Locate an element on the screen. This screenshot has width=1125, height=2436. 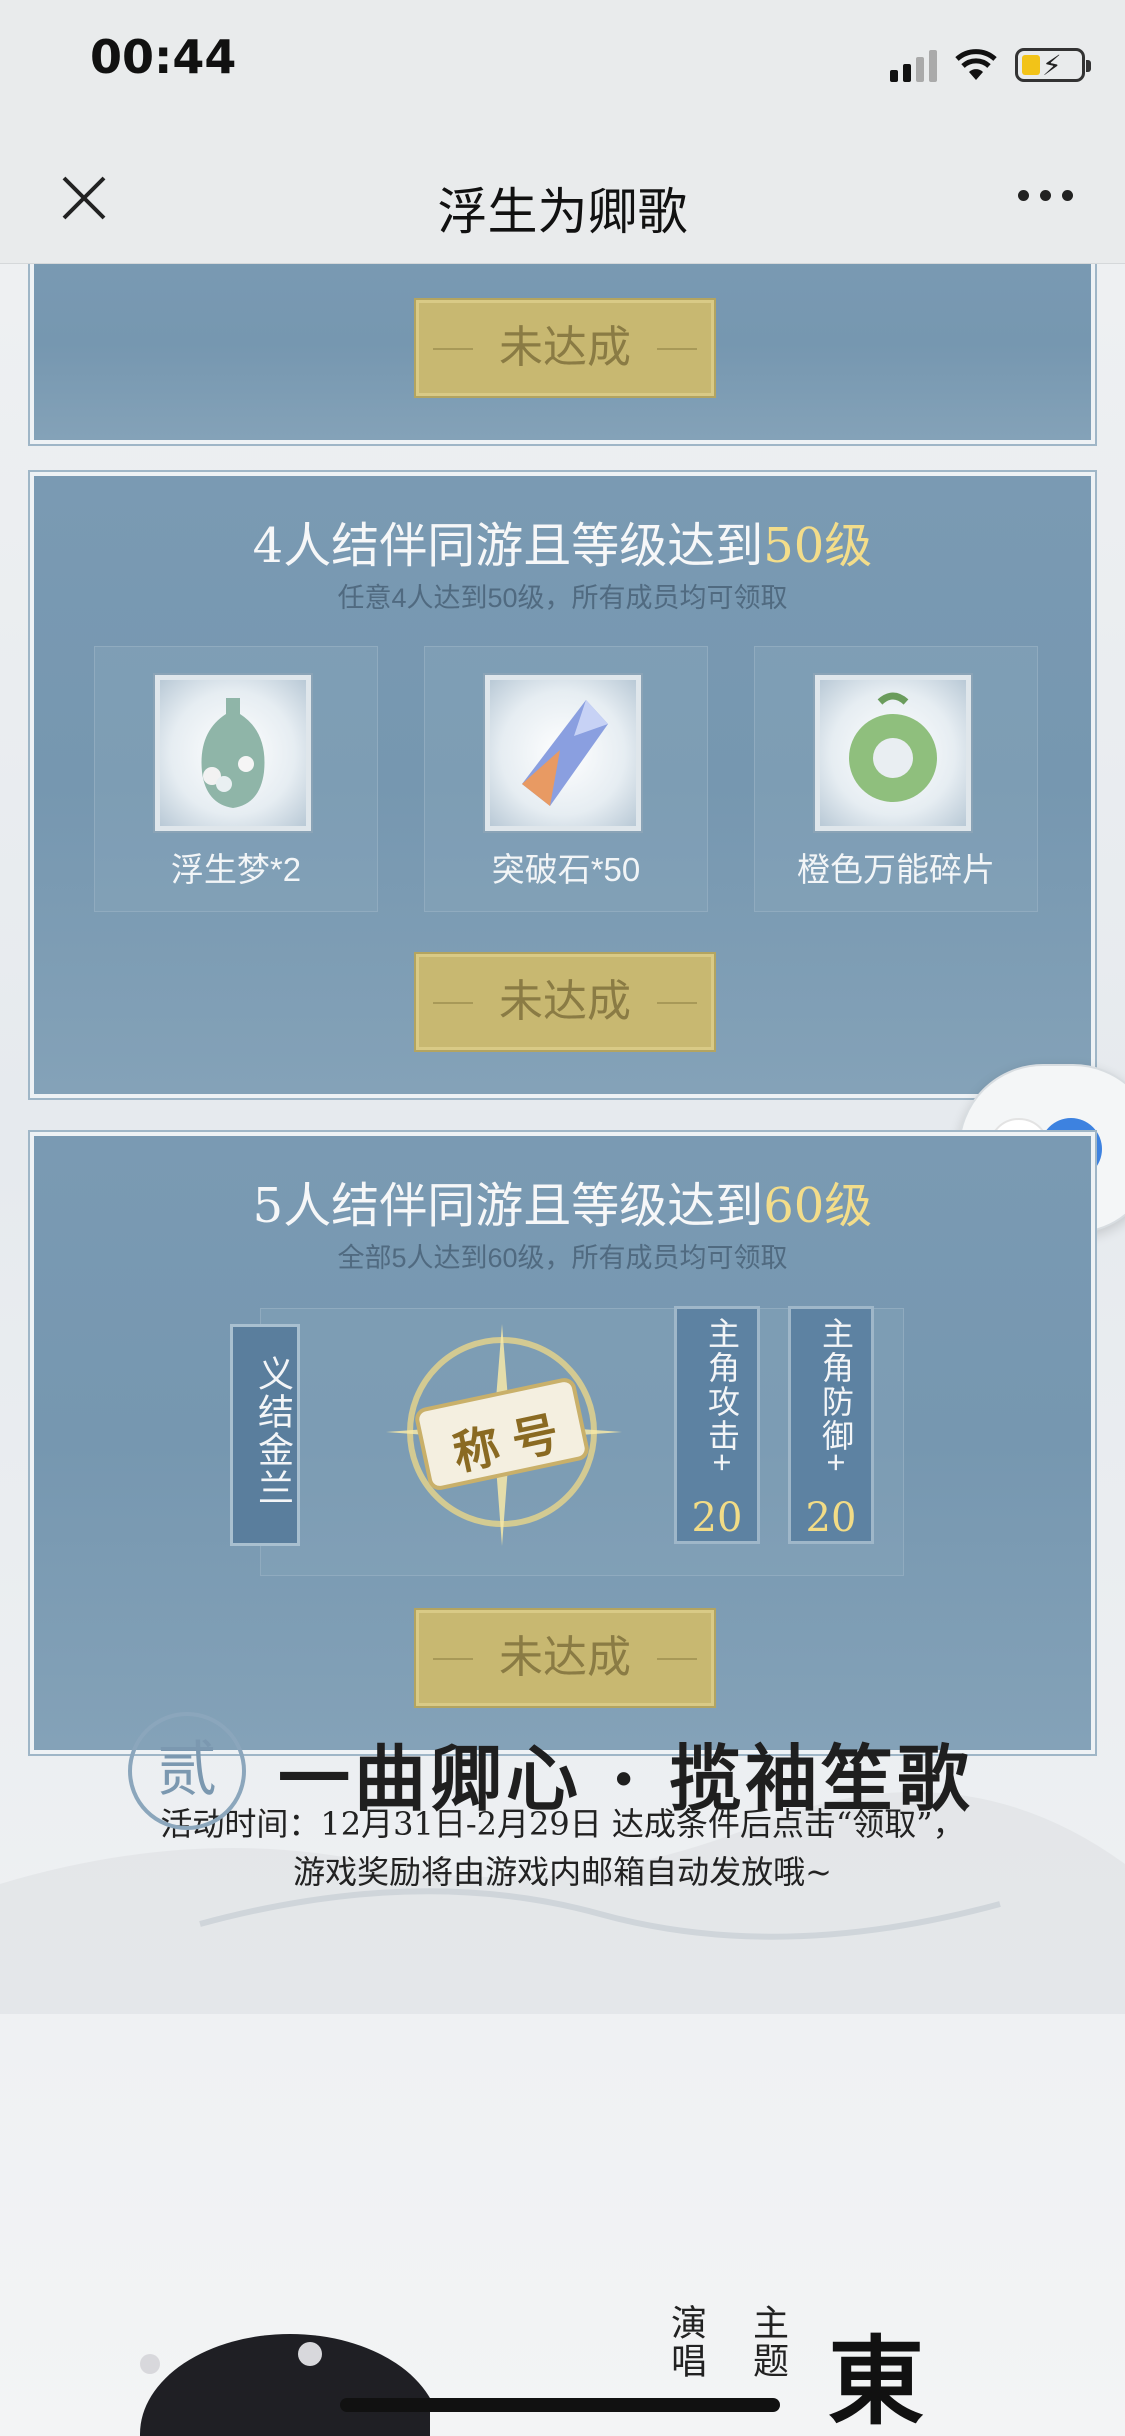
reward-label: 浮生梦*2 is located at coordinates (236, 869).